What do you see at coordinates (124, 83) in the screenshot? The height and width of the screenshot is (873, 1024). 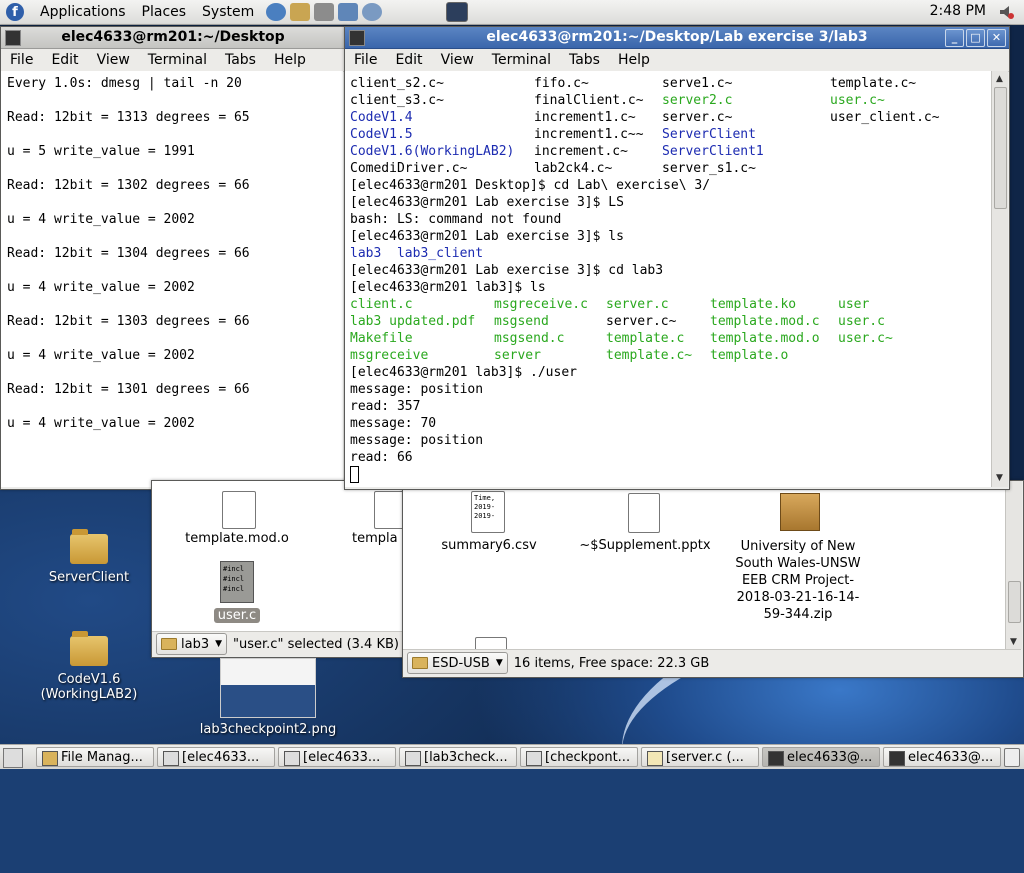 I see `terminal-line: Every 1.0s: dmesg | tail -n 20` at bounding box center [124, 83].